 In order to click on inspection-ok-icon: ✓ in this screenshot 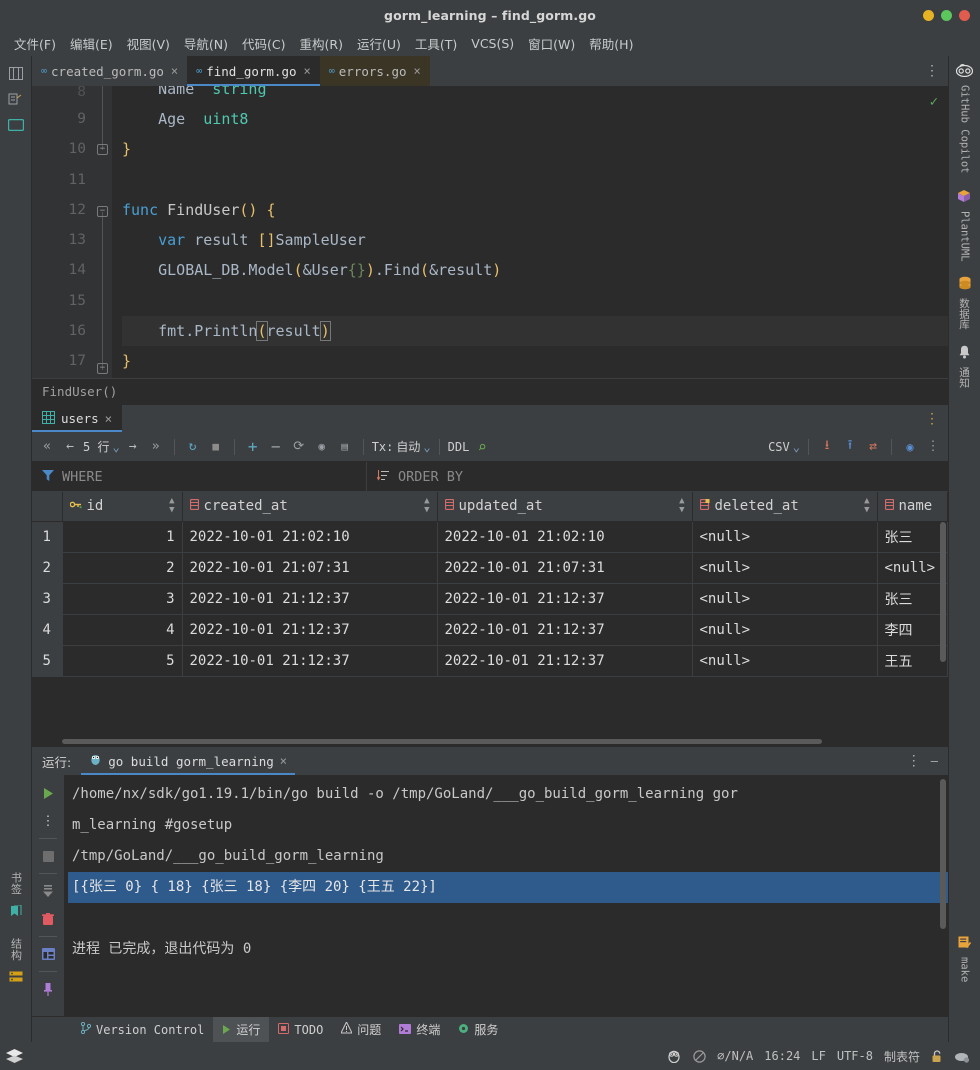, I will do `click(934, 102)`.